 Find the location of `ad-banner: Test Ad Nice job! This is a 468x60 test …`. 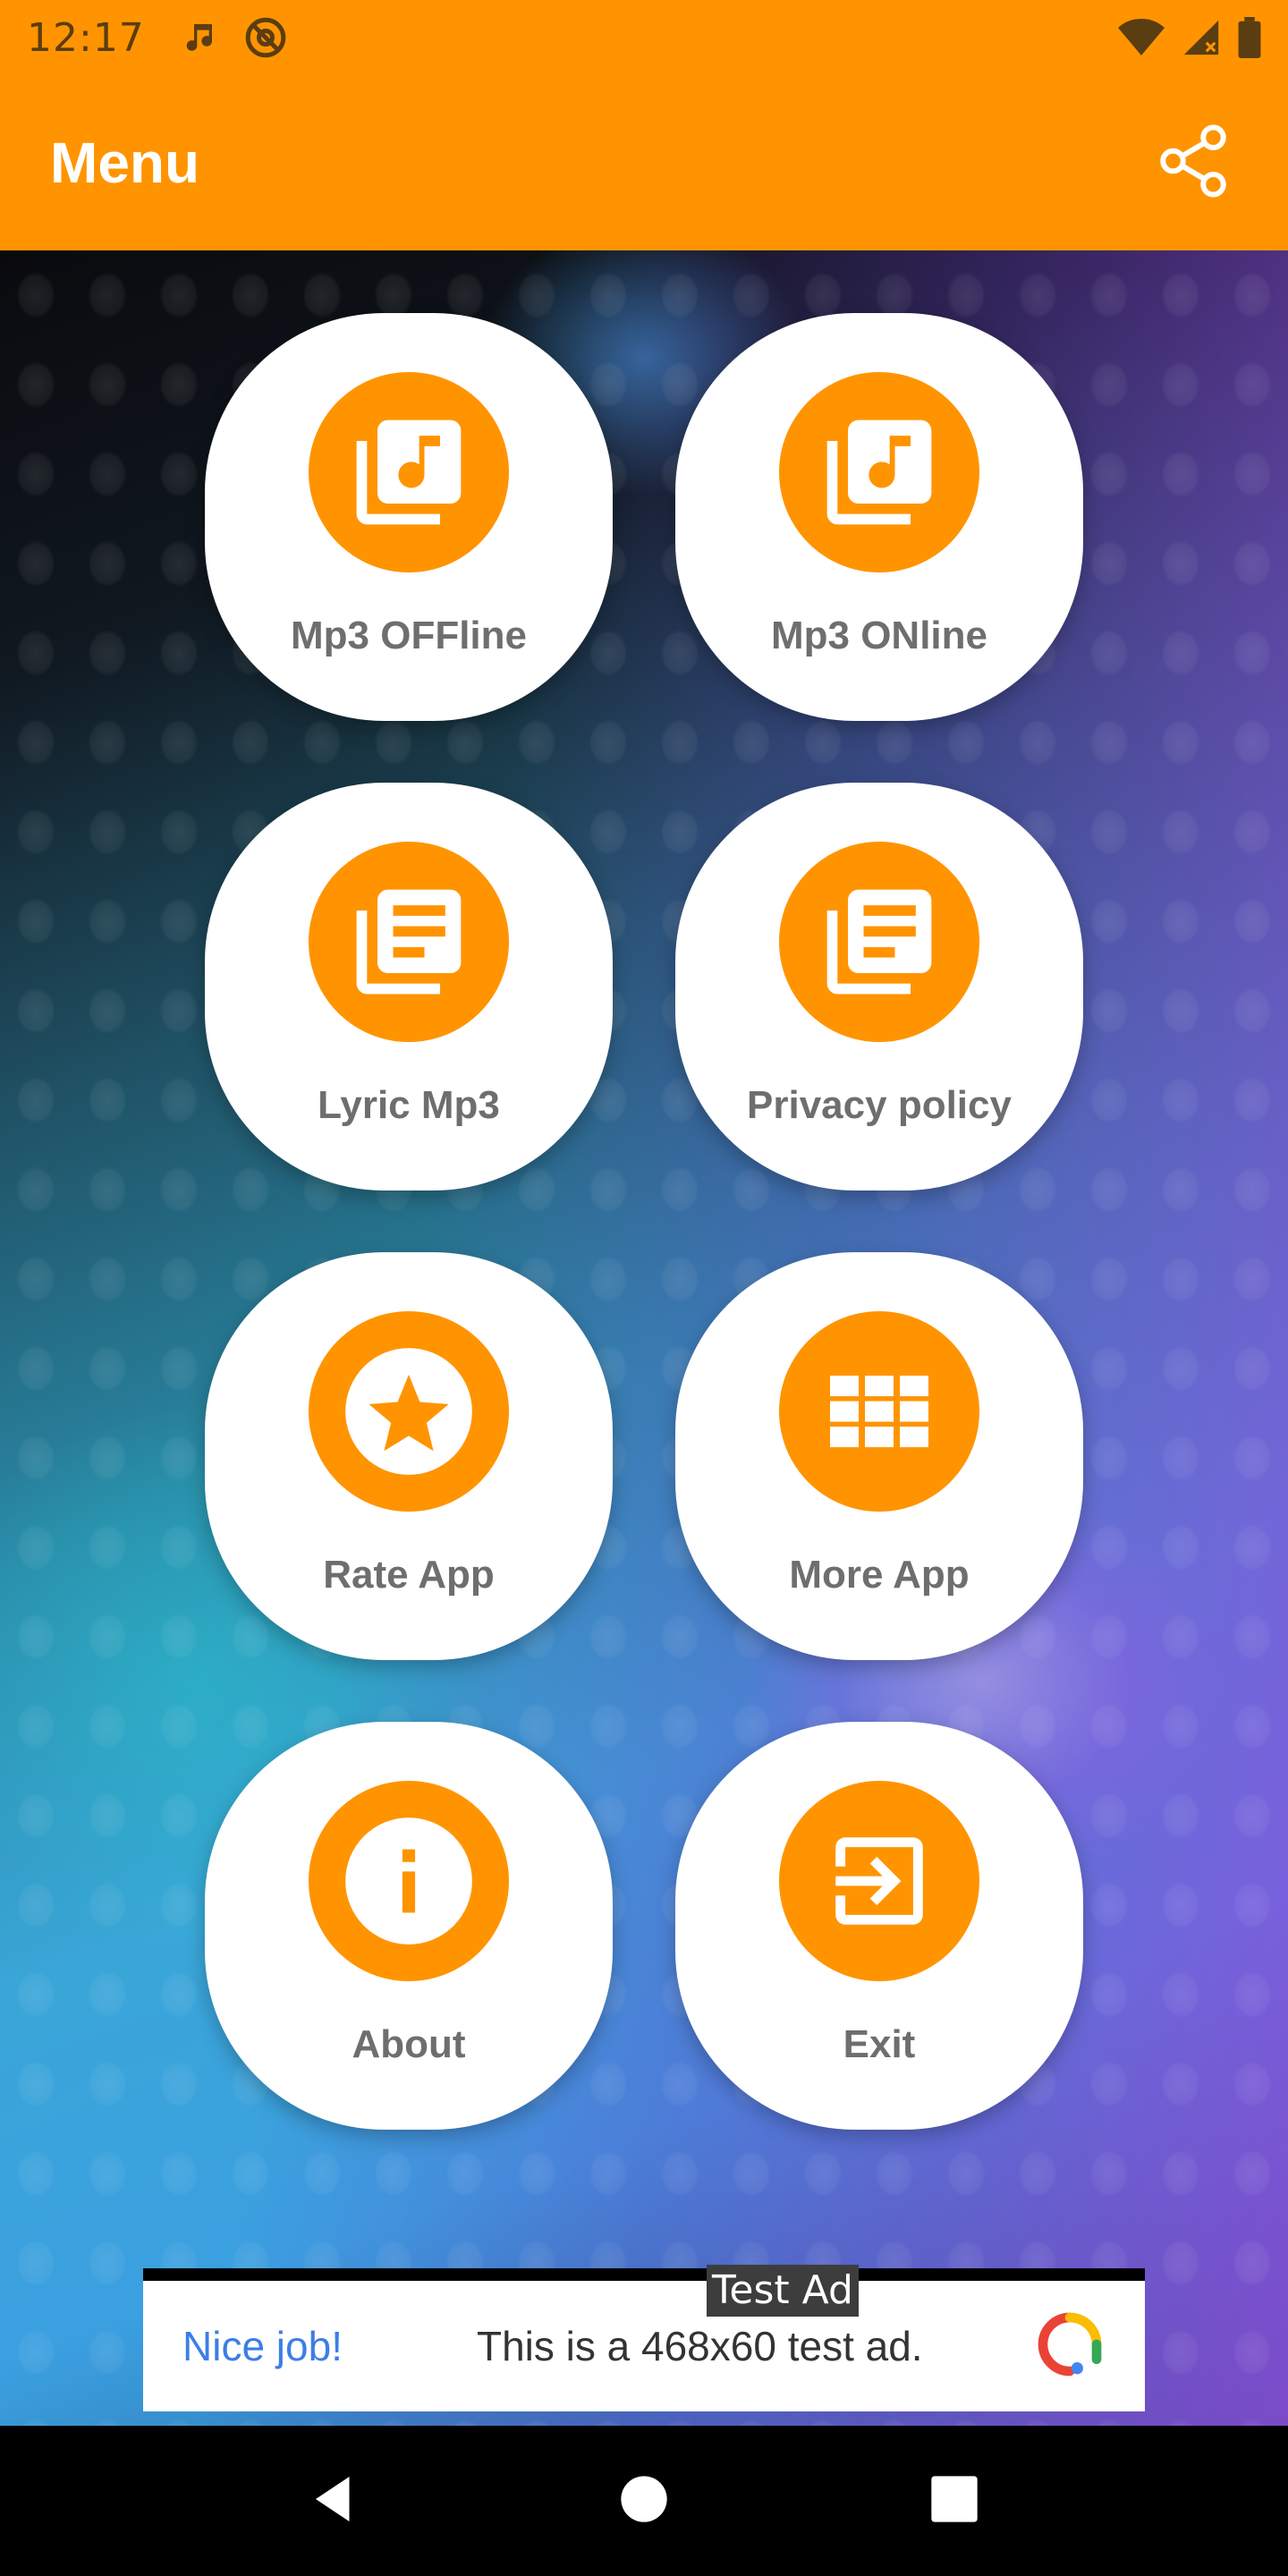

ad-banner: Test Ad Nice job! This is a 468x60 test … is located at coordinates (644, 2338).